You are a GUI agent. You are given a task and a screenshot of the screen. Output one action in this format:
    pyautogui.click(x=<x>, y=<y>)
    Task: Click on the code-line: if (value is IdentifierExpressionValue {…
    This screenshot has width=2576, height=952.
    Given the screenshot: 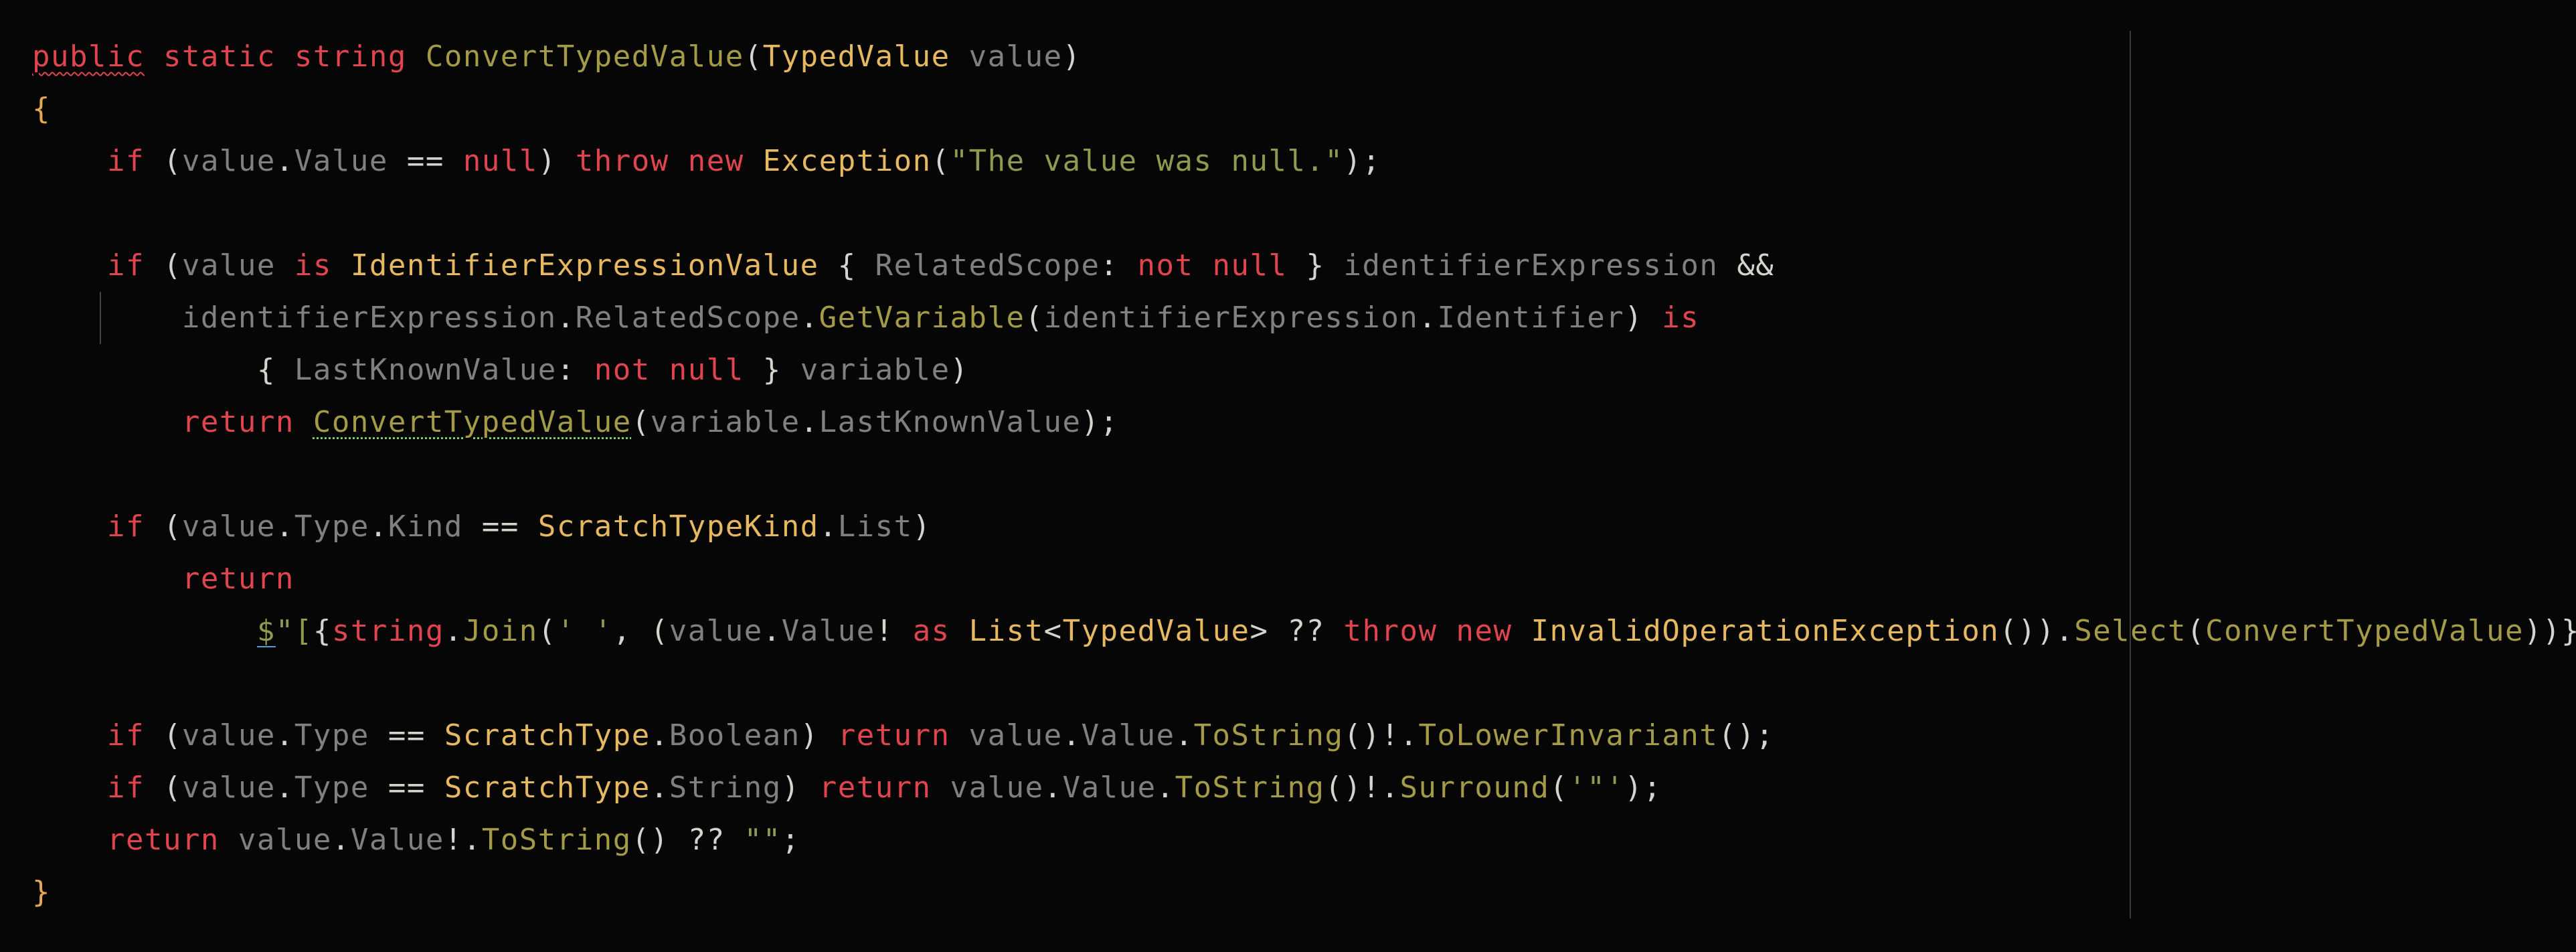 What is the action you would take?
    pyautogui.click(x=1304, y=266)
    